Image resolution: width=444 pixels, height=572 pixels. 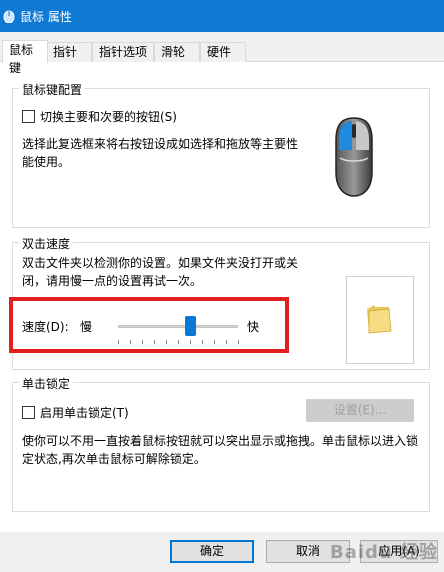 I want to click on tab-buttons: 鼠标键, so click(x=25, y=57).